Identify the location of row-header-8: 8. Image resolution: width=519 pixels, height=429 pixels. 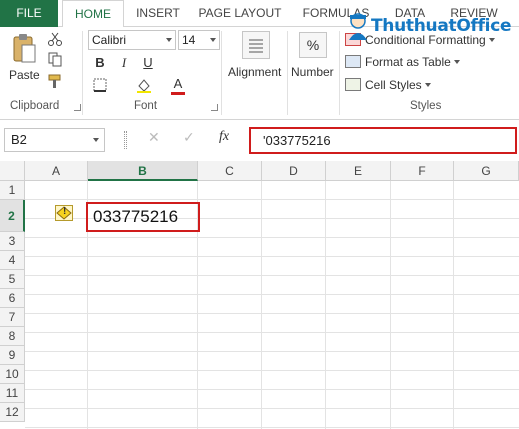
(12, 336).